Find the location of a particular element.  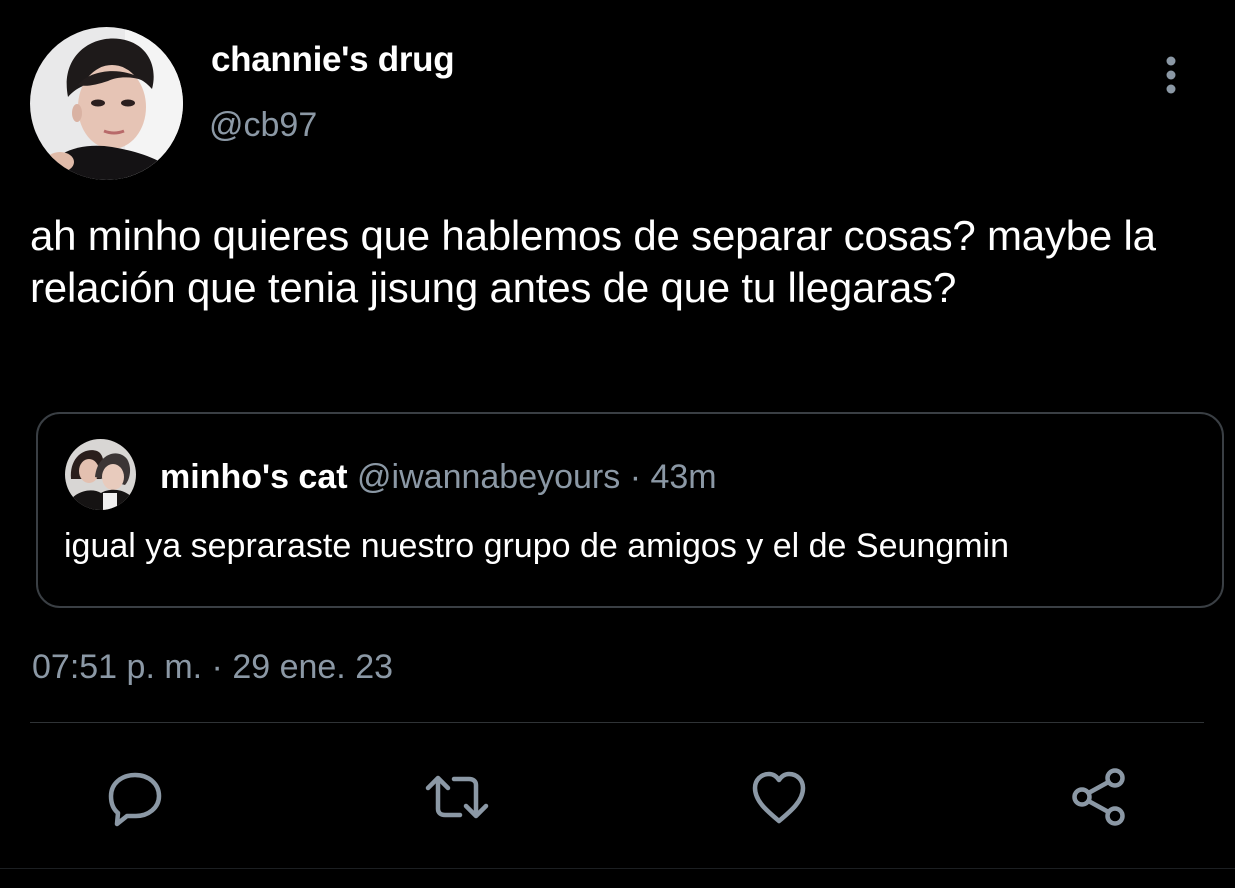

quoted-tweet-header: minho's cat @iwannabeyours · 43m is located at coordinates (438, 477).